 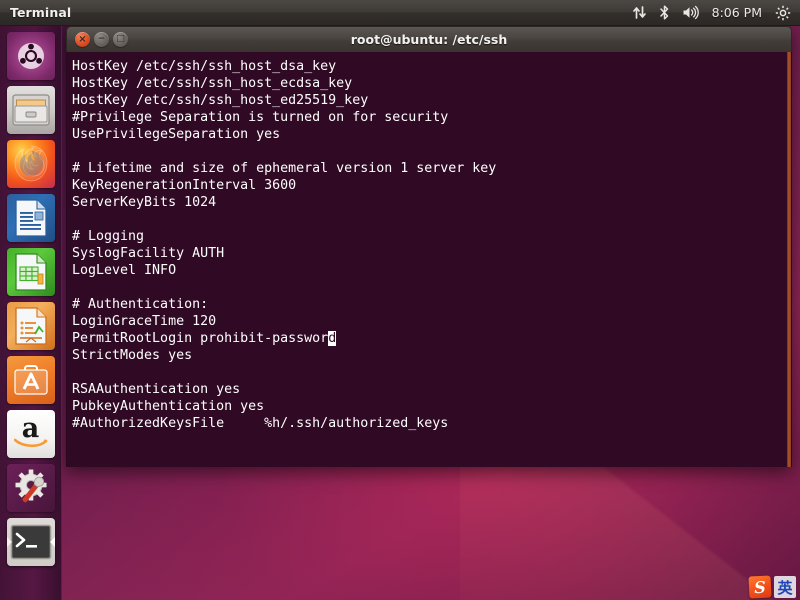 I want to click on system-tray: 8:06 PM, so click(x=716, y=13).